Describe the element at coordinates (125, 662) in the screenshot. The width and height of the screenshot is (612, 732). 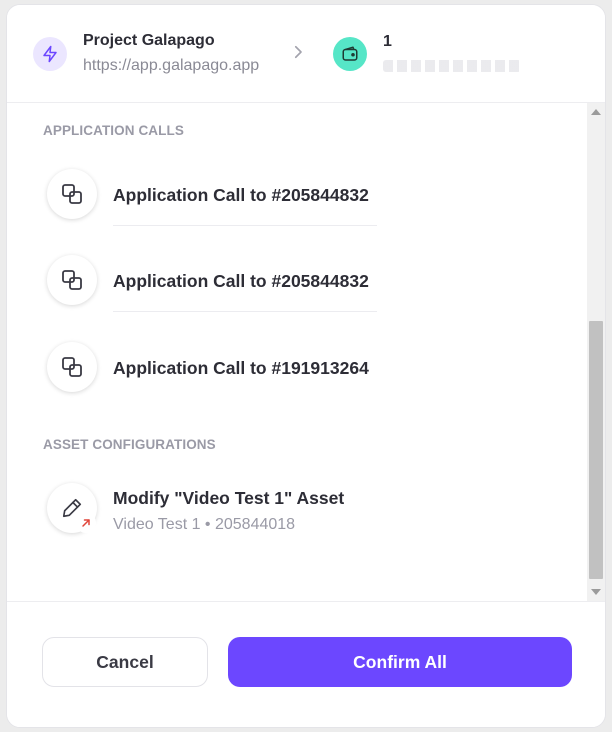
I see `cancel-button: Cancel` at that location.